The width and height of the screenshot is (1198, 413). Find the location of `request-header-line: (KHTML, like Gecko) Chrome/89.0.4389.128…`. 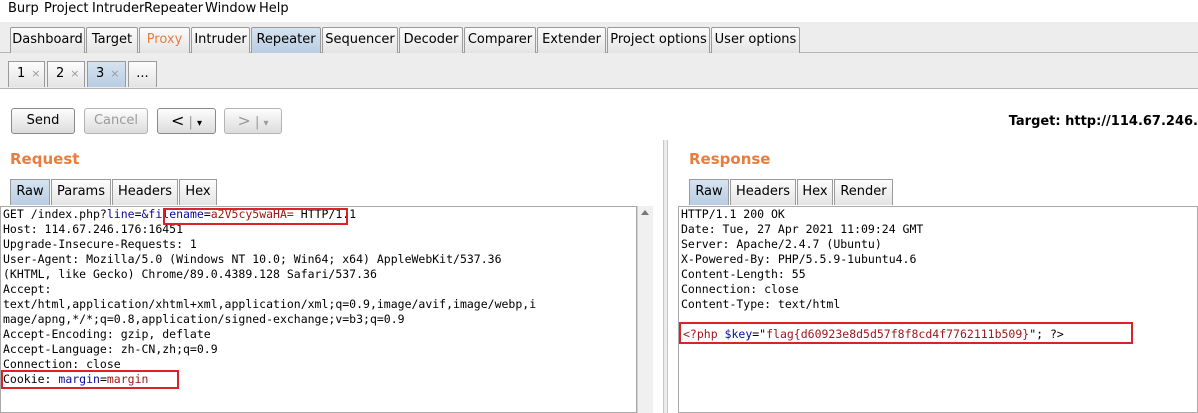

request-header-line: (KHTML, like Gecko) Chrome/89.0.4389.128… is located at coordinates (190, 274).